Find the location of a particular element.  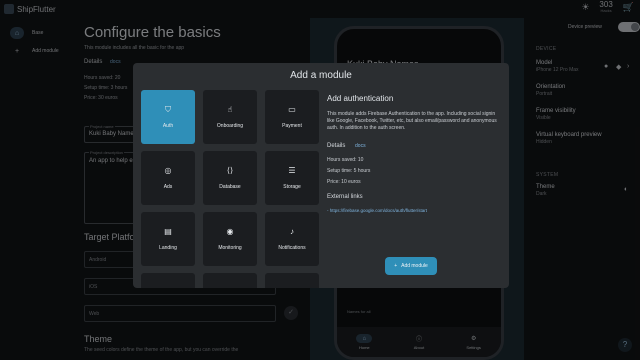

module-tile-storage: ☰ Storage is located at coordinates (292, 178).